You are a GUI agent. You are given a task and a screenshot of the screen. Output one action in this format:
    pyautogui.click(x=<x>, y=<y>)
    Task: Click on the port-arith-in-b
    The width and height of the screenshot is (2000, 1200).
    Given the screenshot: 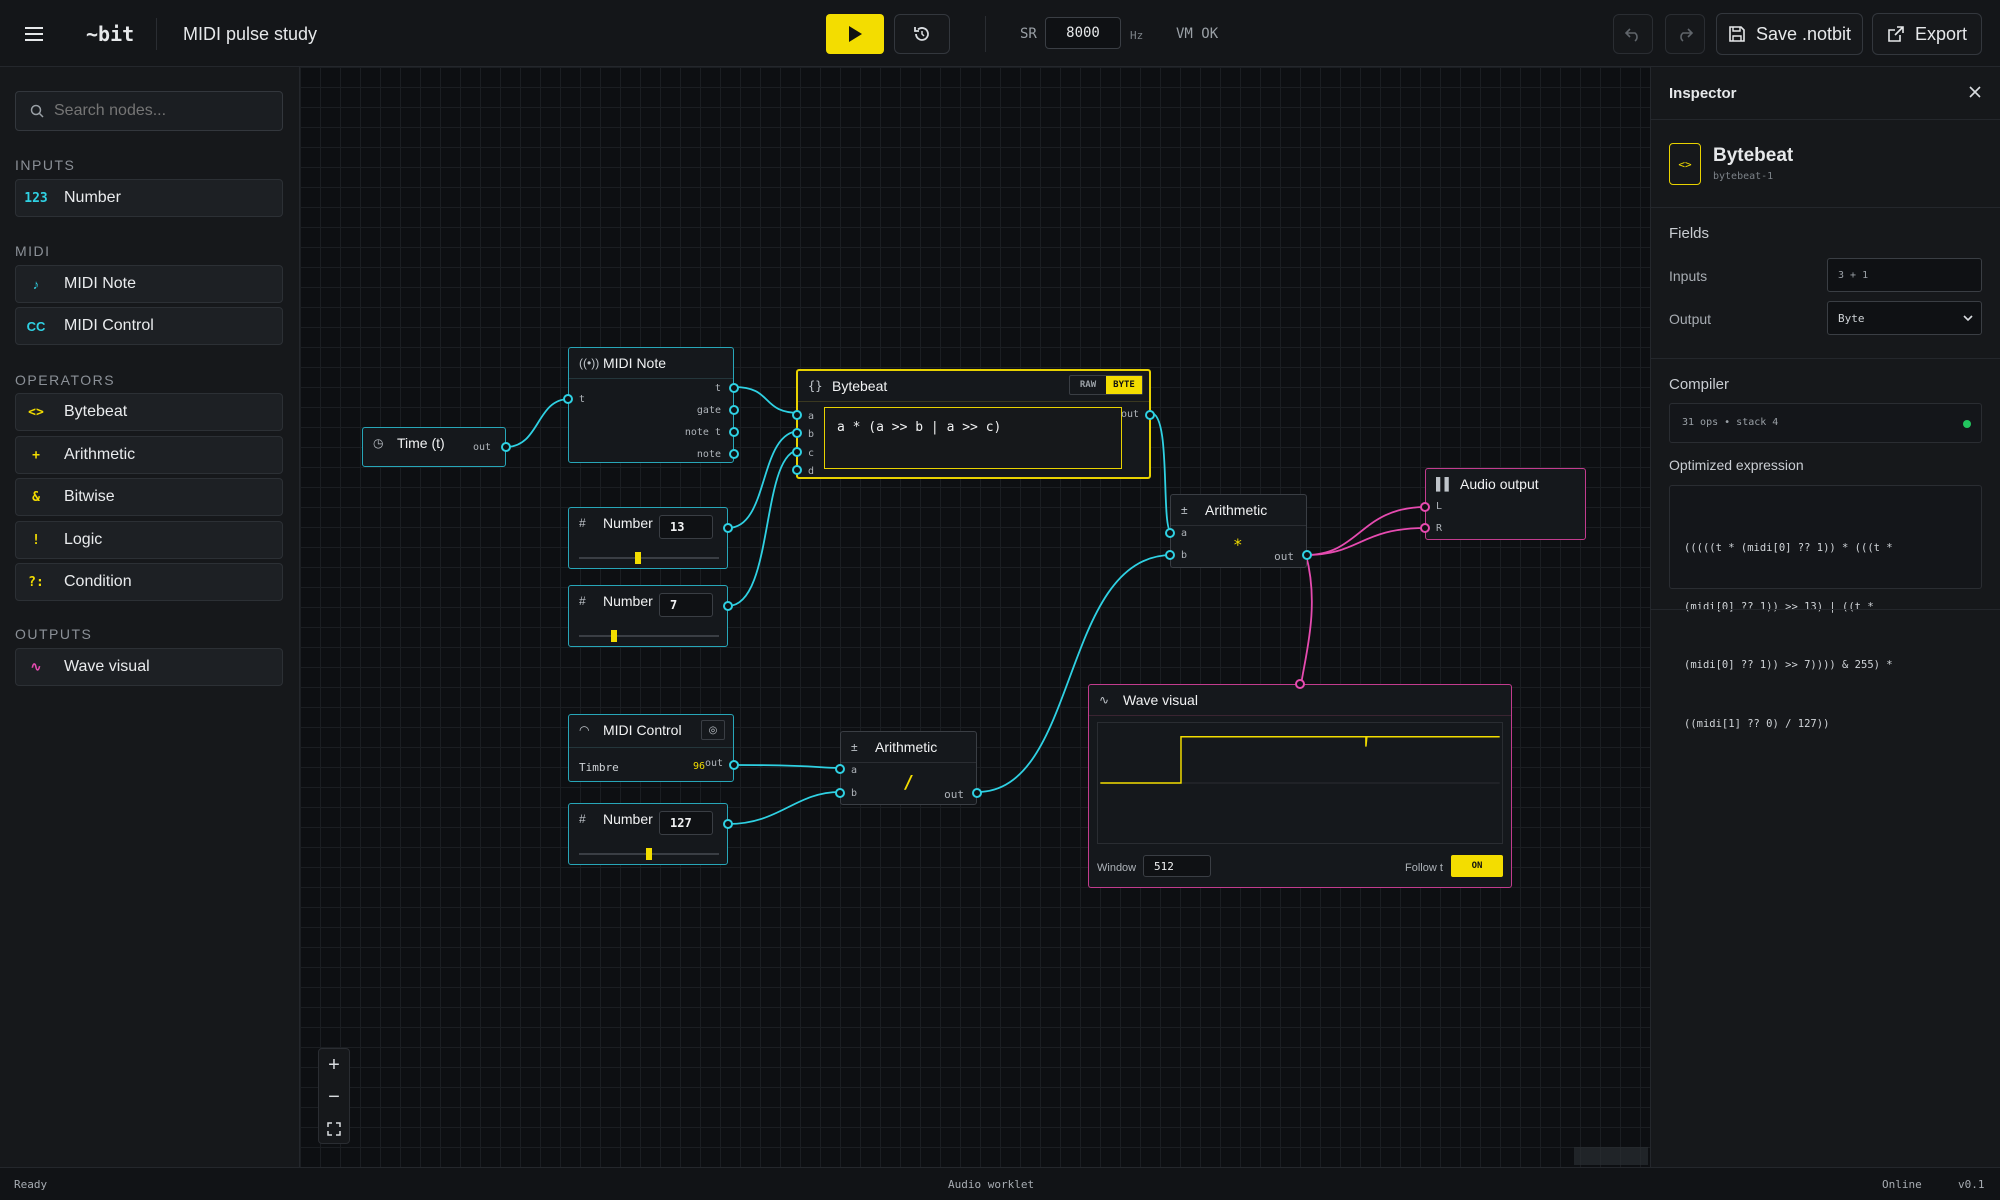 What is the action you would take?
    pyautogui.click(x=1170, y=555)
    